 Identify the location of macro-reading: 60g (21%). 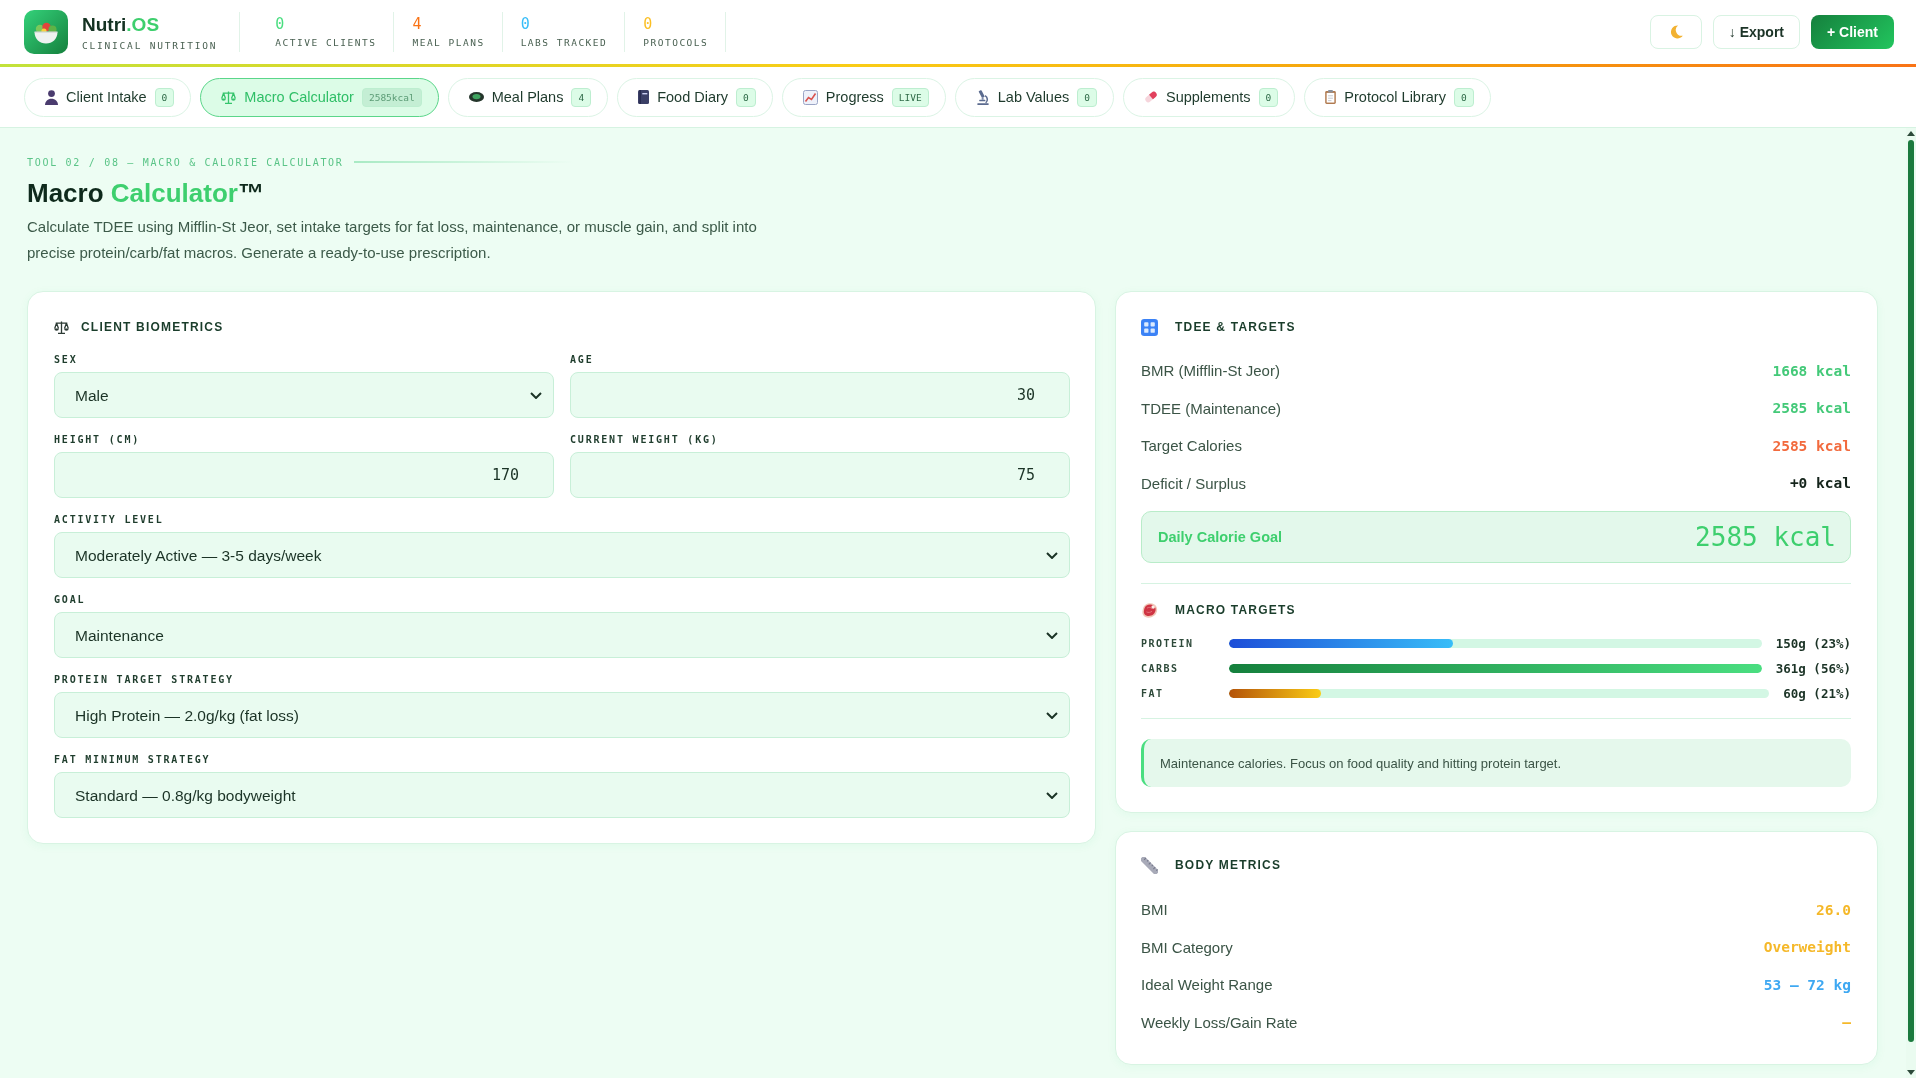
(1817, 693).